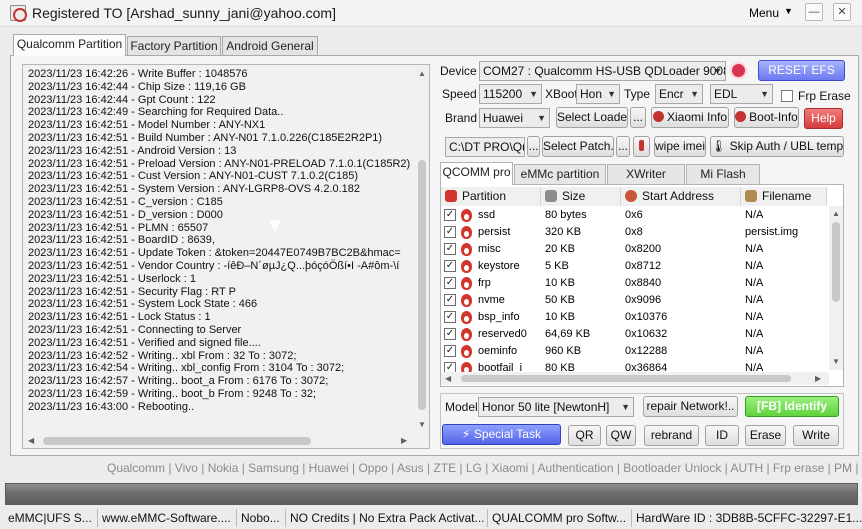  I want to click on tab-factory-partition: Factory Partition, so click(174, 45).